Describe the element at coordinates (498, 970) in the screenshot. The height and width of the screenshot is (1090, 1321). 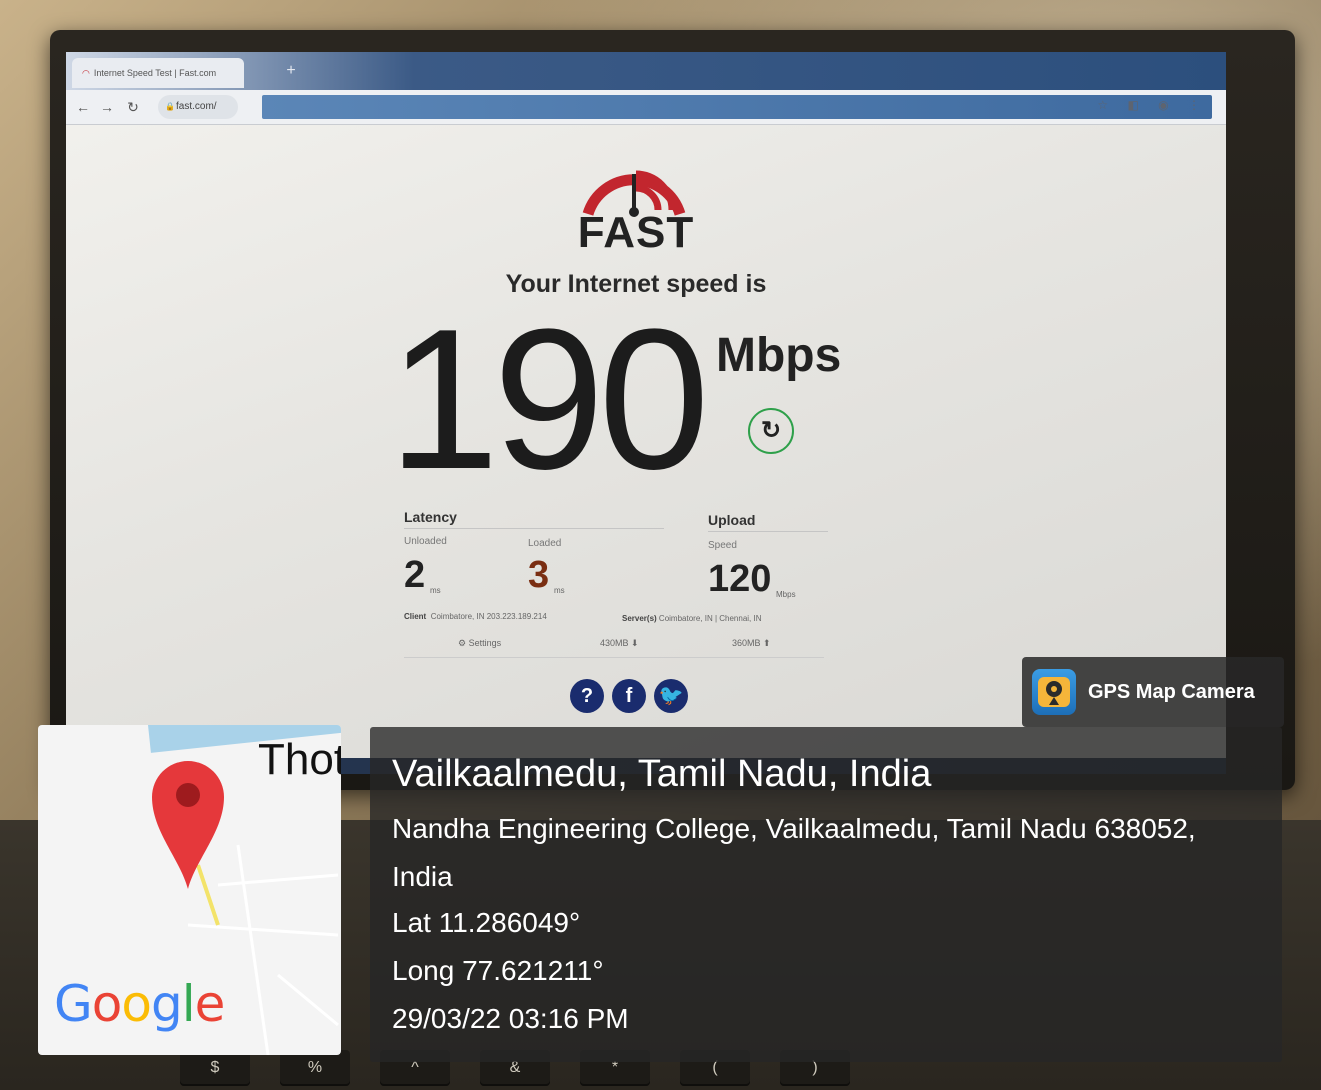
I see `longitude: Long 77.621211°` at that location.